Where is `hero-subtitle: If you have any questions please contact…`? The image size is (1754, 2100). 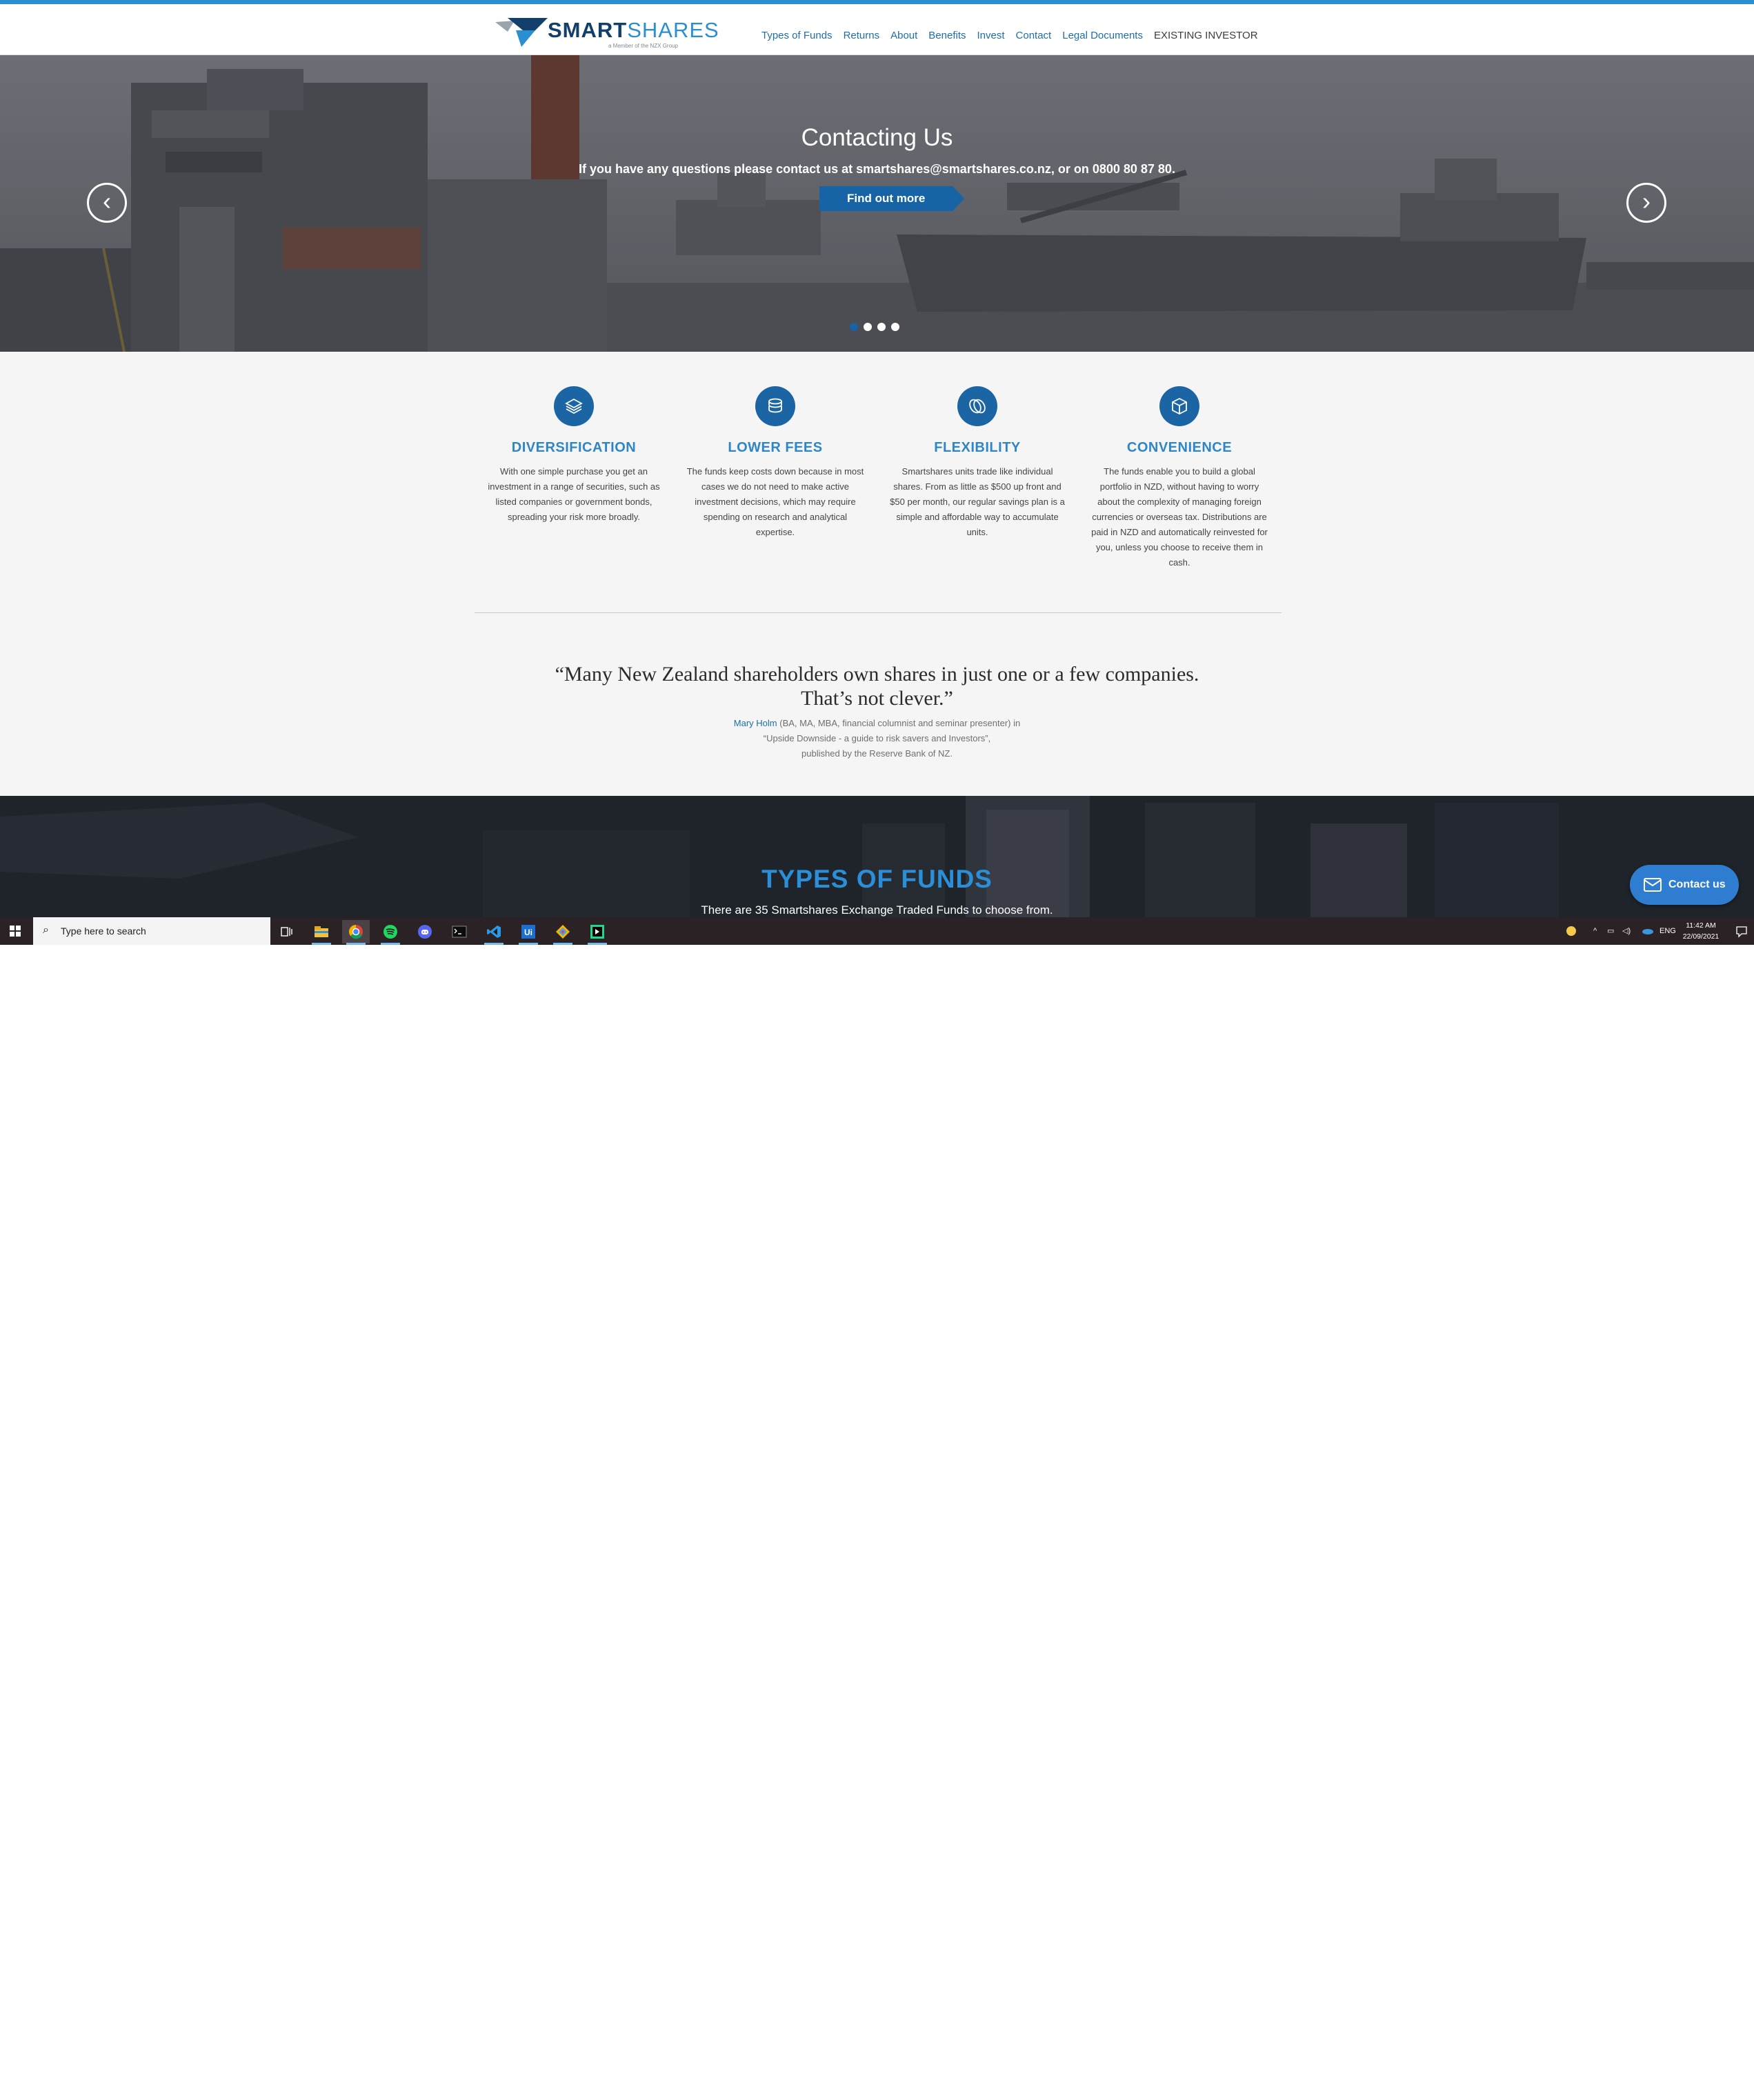
hero-subtitle: If you have any questions please contact… is located at coordinates (877, 169).